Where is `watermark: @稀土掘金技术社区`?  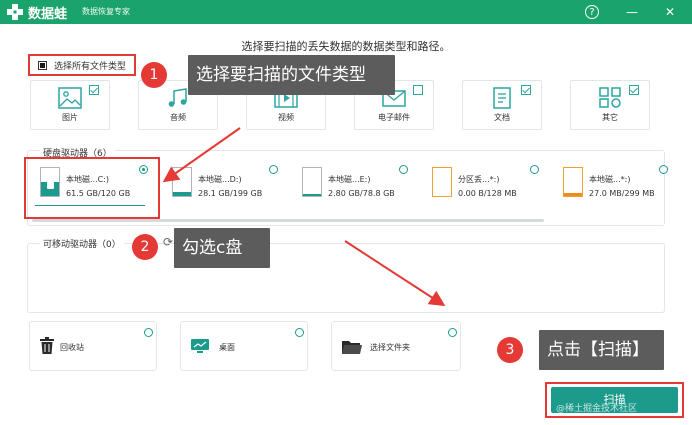
watermark: @稀土掘金技术社区 is located at coordinates (597, 409).